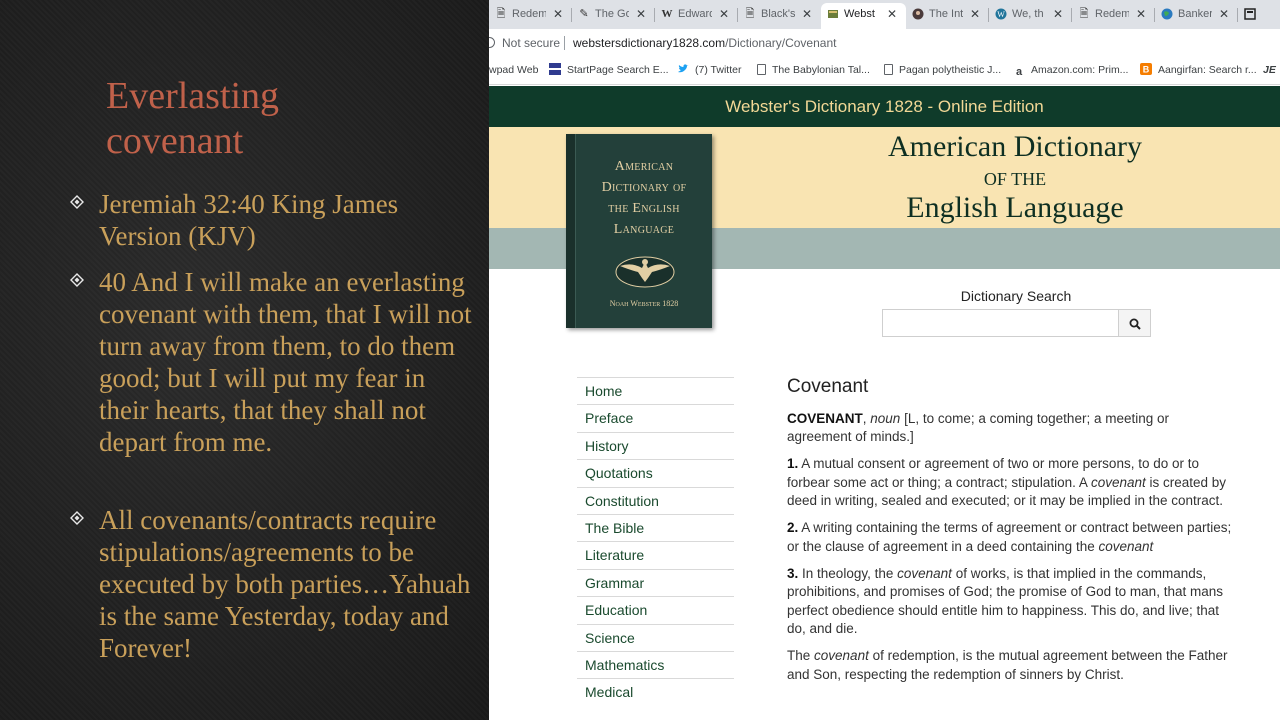  I want to click on slide-title: Everlasting covenant, so click(286, 119).